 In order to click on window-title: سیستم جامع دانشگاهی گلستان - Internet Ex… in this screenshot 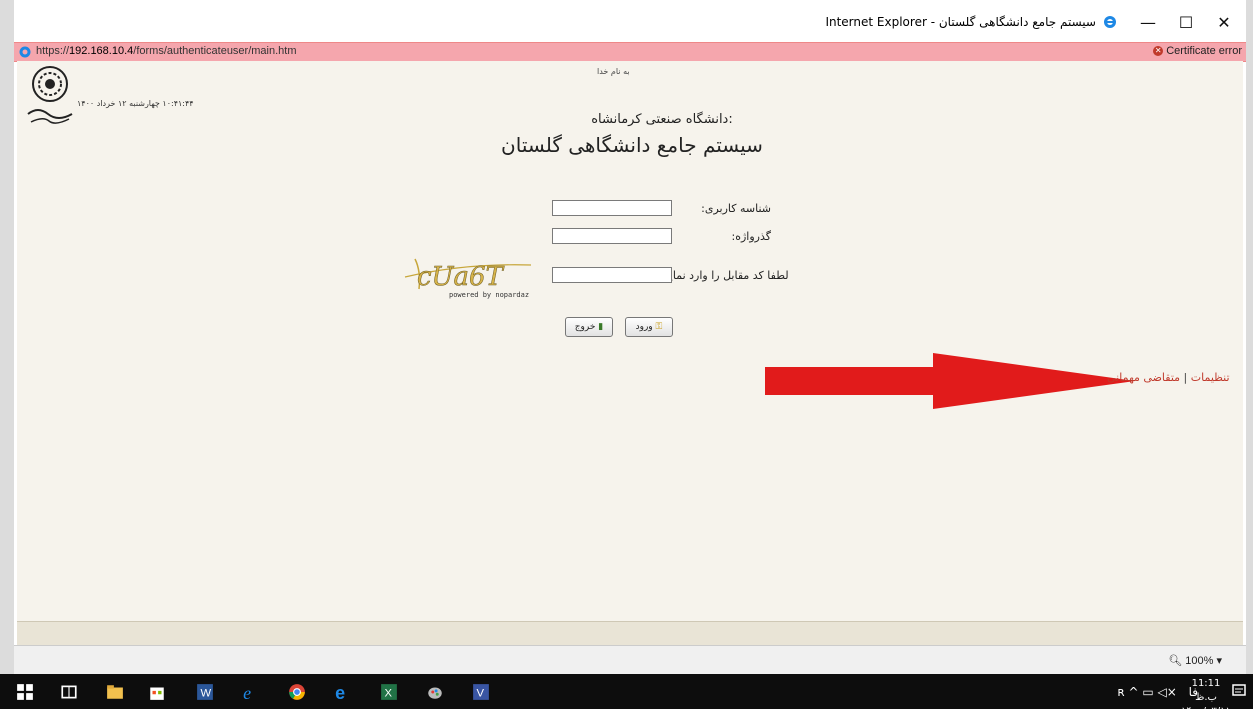, I will do `click(960, 22)`.